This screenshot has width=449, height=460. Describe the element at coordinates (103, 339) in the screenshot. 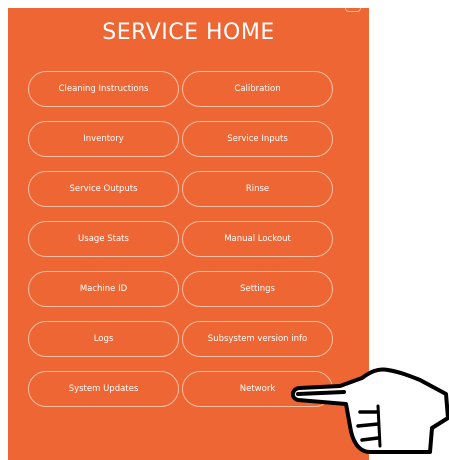

I see `logs-button: Logs` at that location.